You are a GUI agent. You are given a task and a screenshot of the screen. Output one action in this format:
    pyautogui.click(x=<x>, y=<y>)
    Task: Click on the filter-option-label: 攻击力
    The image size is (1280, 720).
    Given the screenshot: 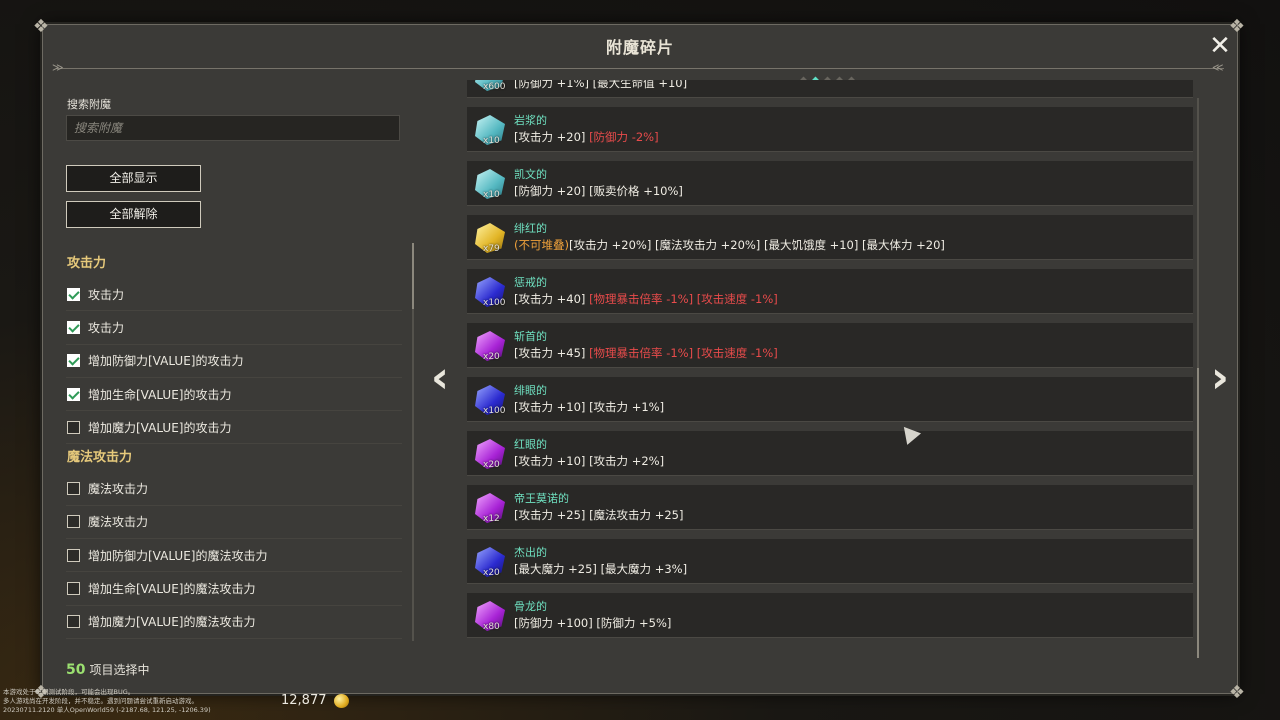 What is the action you would take?
    pyautogui.click(x=106, y=294)
    